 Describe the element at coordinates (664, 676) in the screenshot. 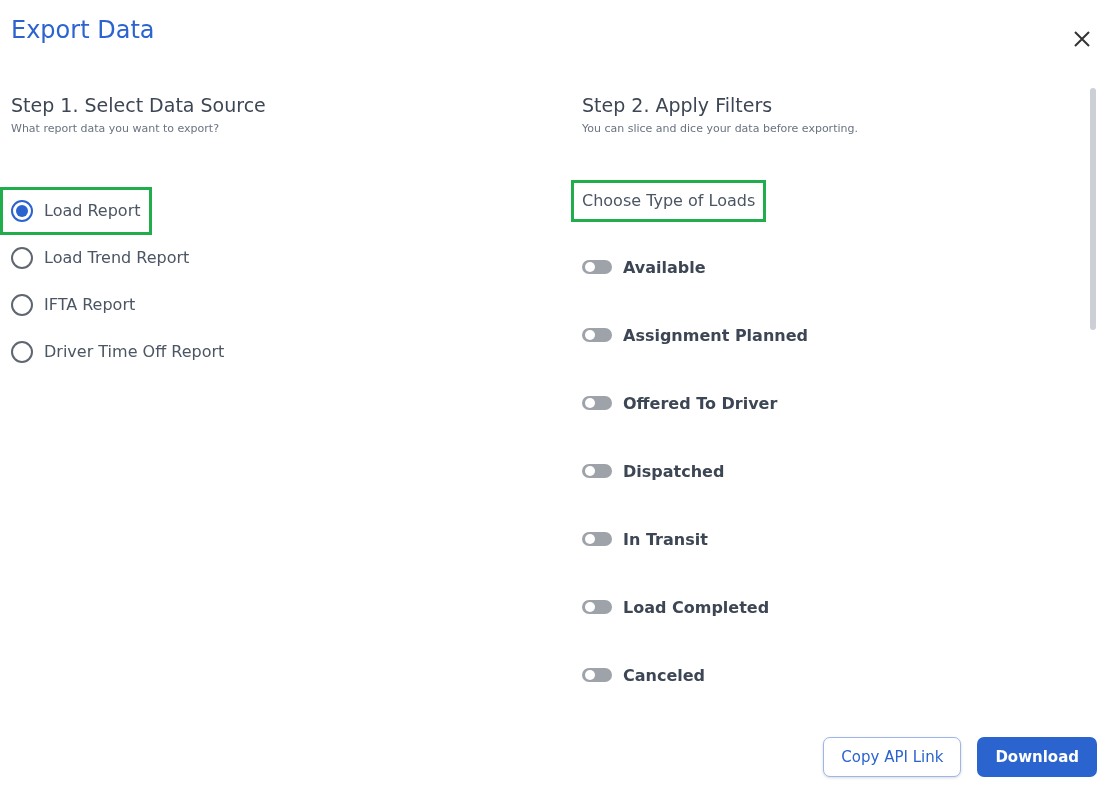

I see `toggle-label: Canceled` at that location.